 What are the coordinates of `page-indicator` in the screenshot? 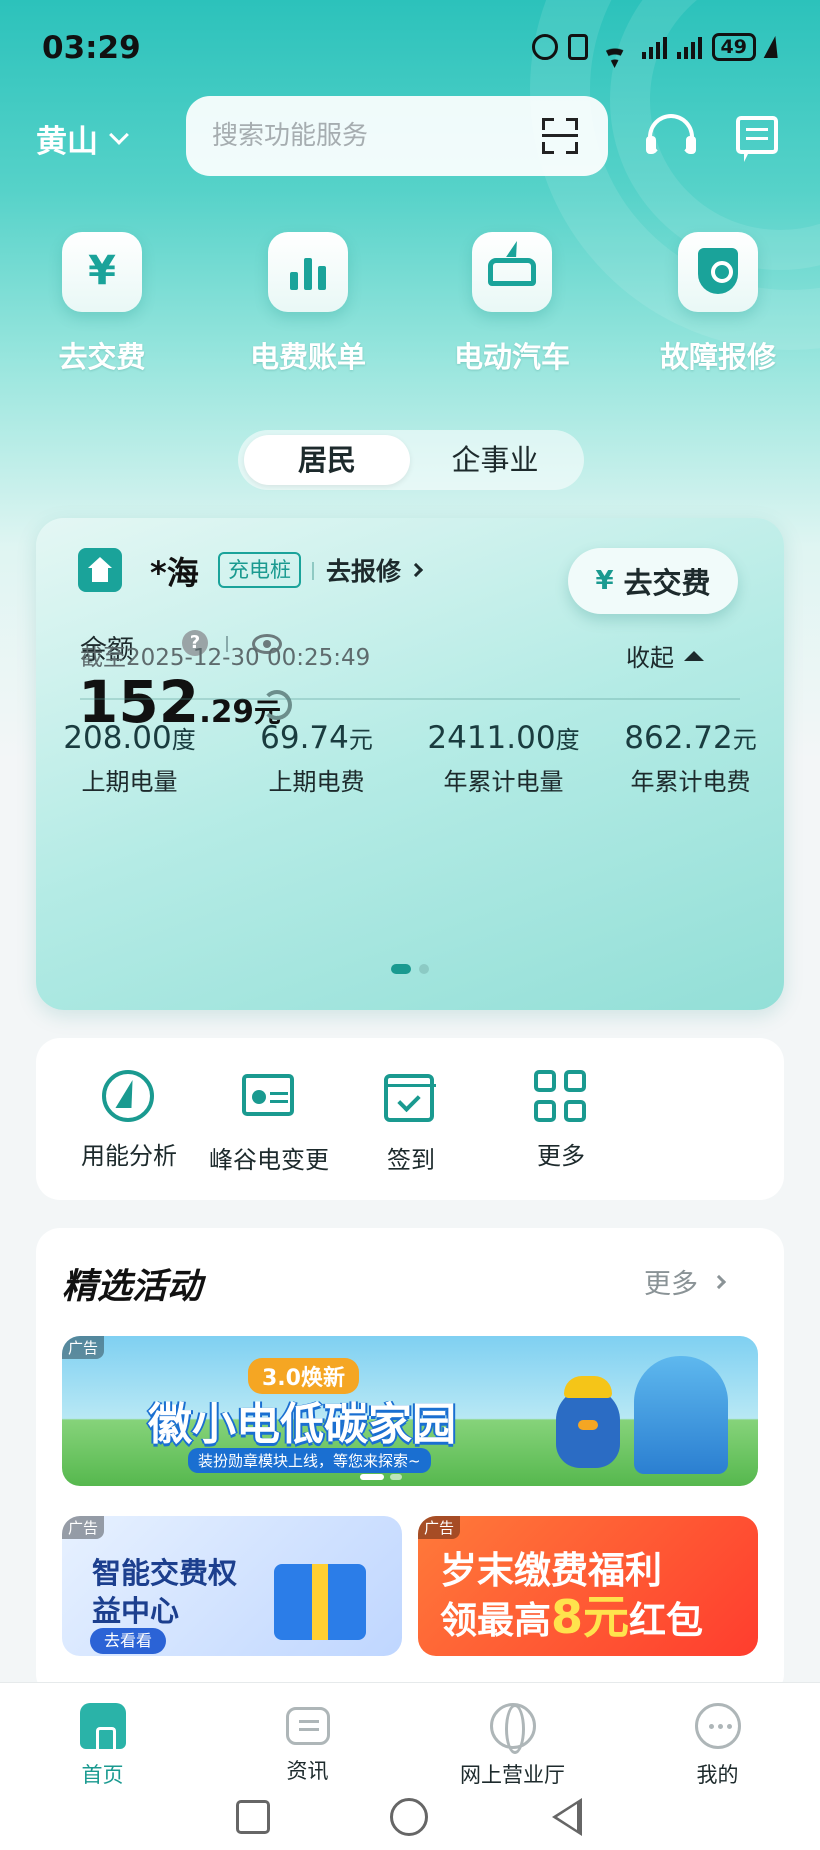 It's located at (410, 969).